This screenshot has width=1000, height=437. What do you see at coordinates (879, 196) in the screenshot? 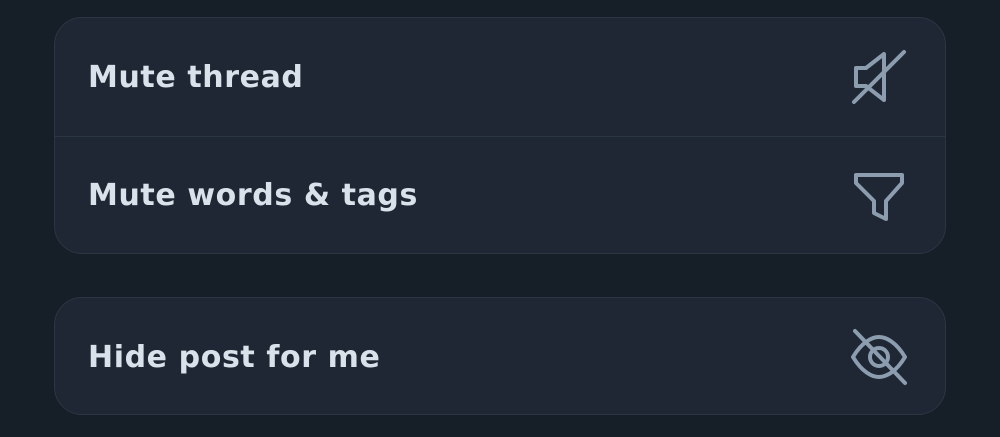
I see `filter-icon` at bounding box center [879, 196].